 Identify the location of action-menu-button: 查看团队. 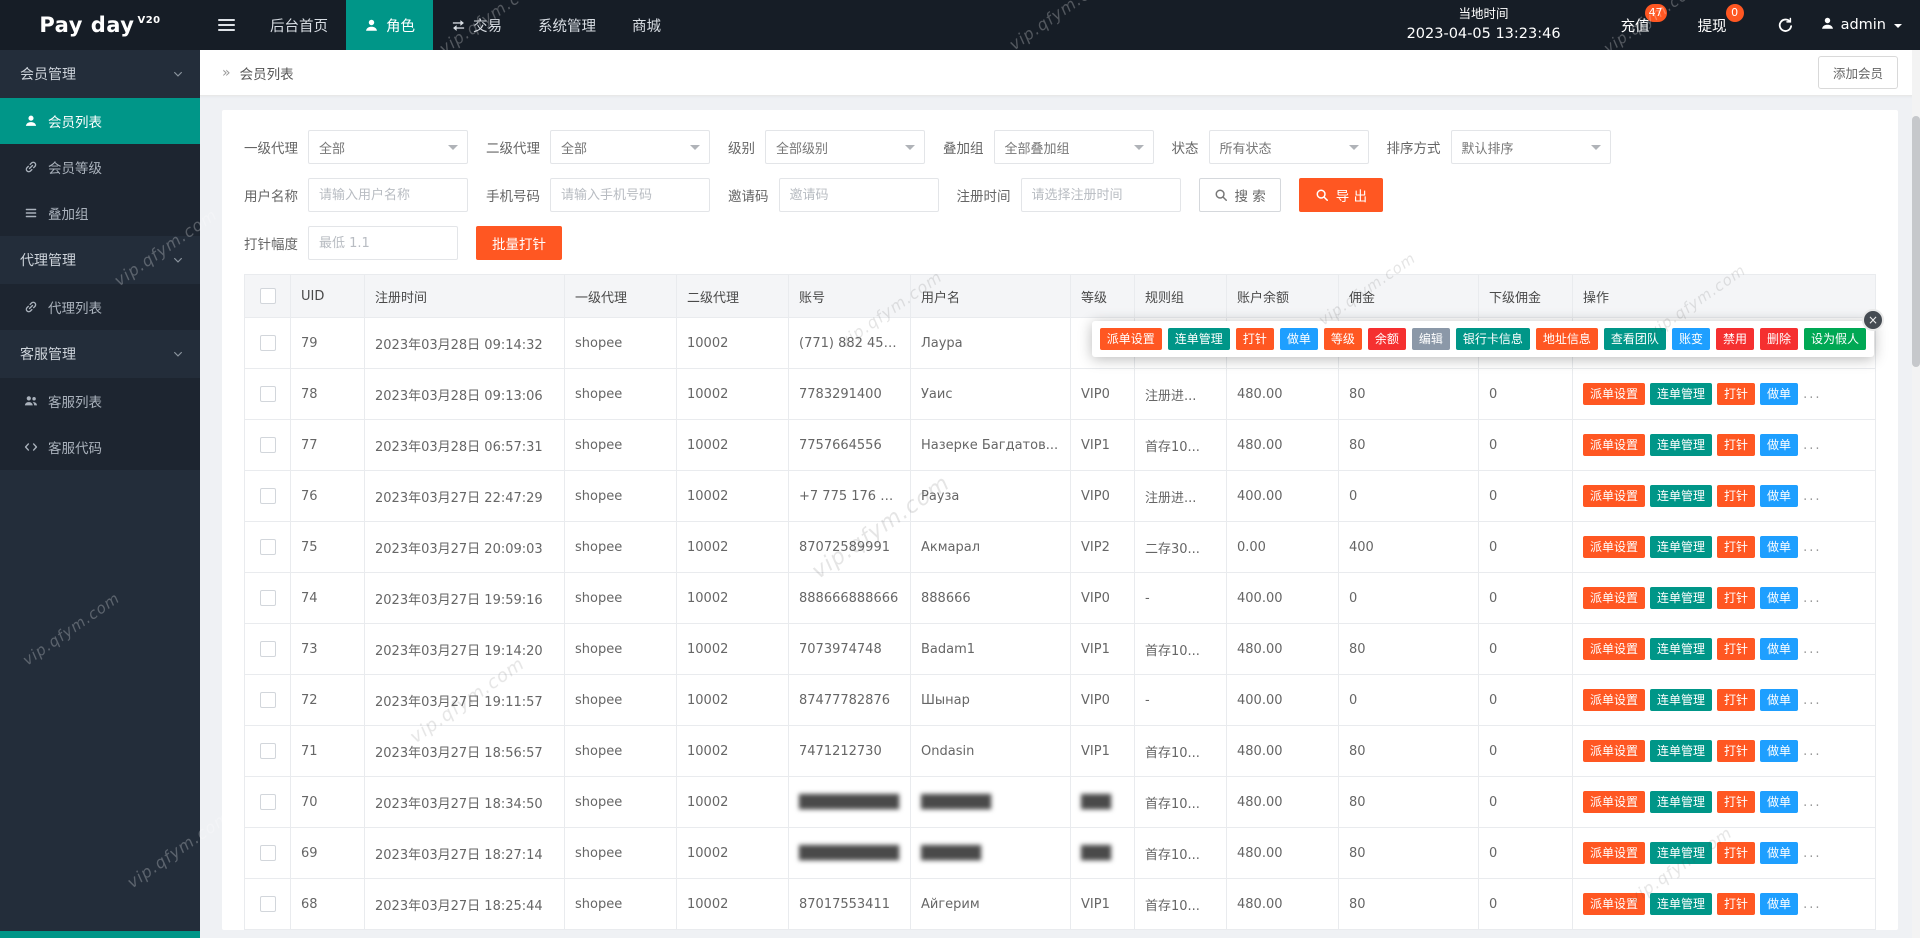
(1634, 339).